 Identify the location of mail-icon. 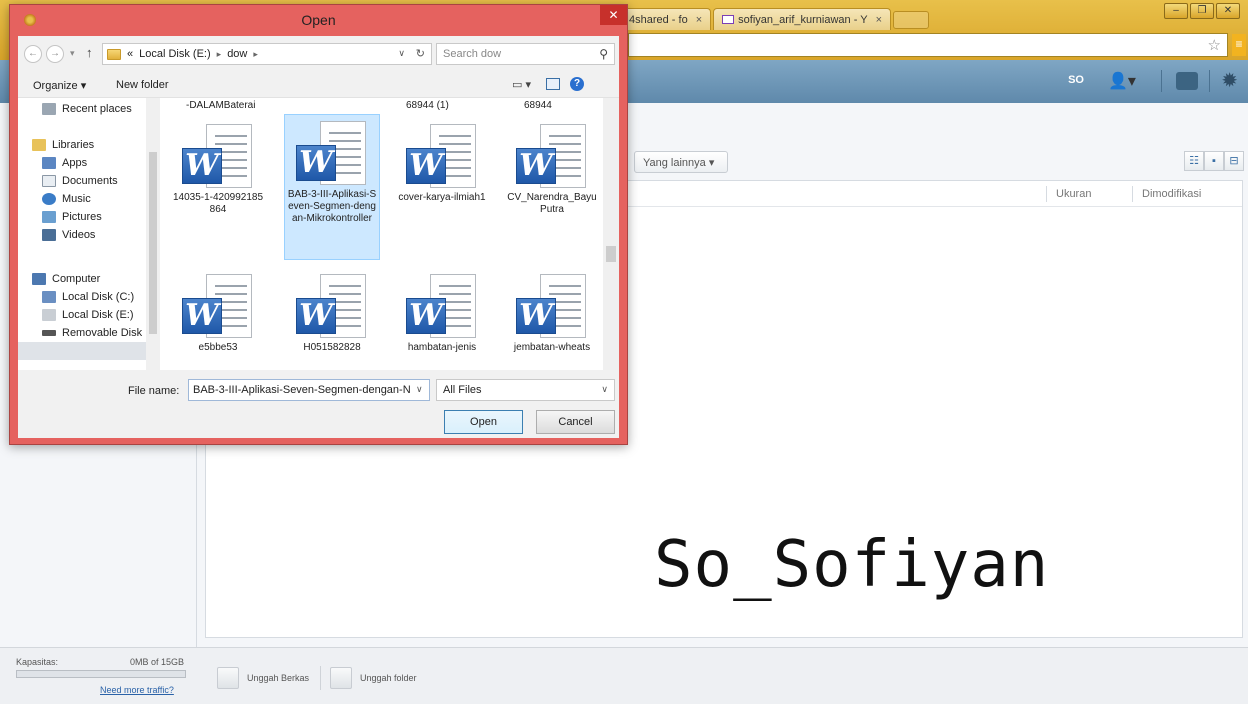
(728, 19).